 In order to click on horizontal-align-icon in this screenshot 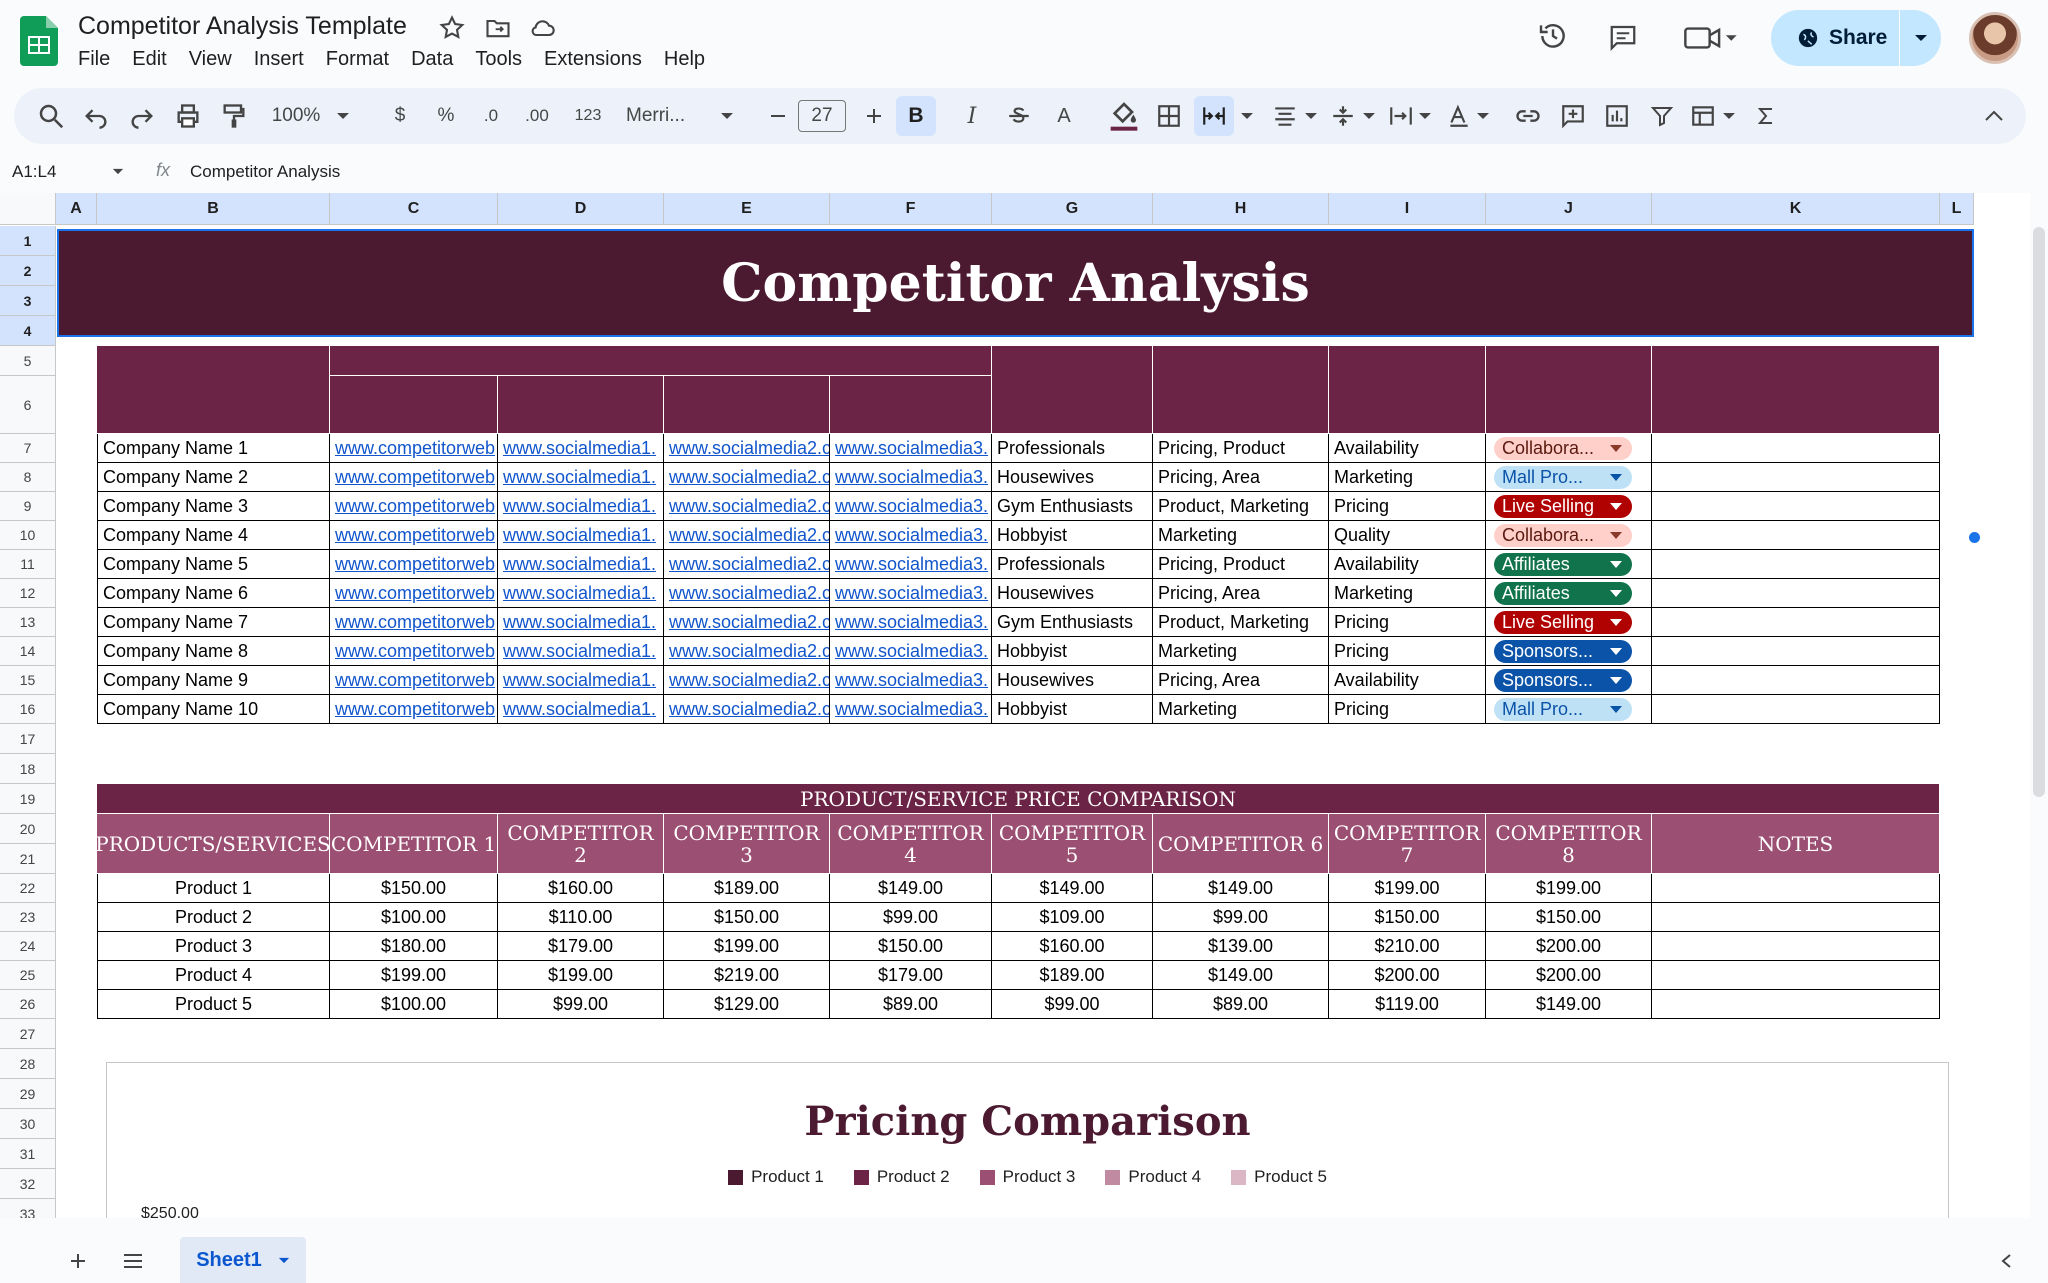, I will do `click(1285, 116)`.